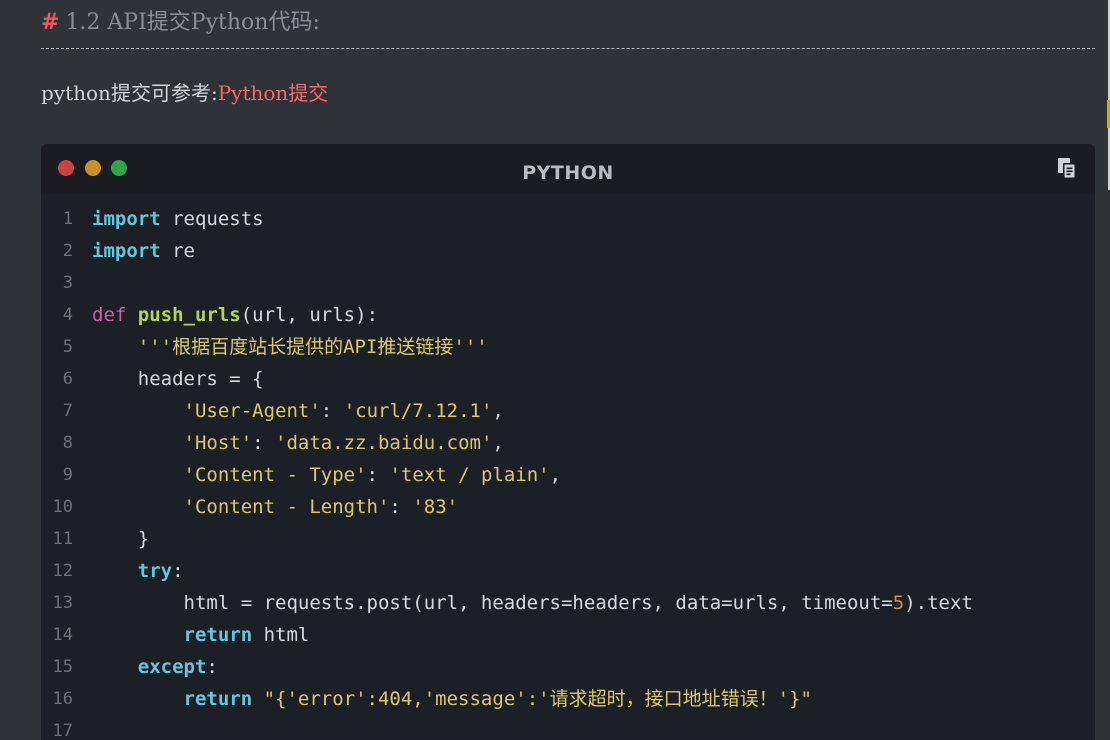  Describe the element at coordinates (275, 475) in the screenshot. I see `code-token: 'Content - Type'` at that location.